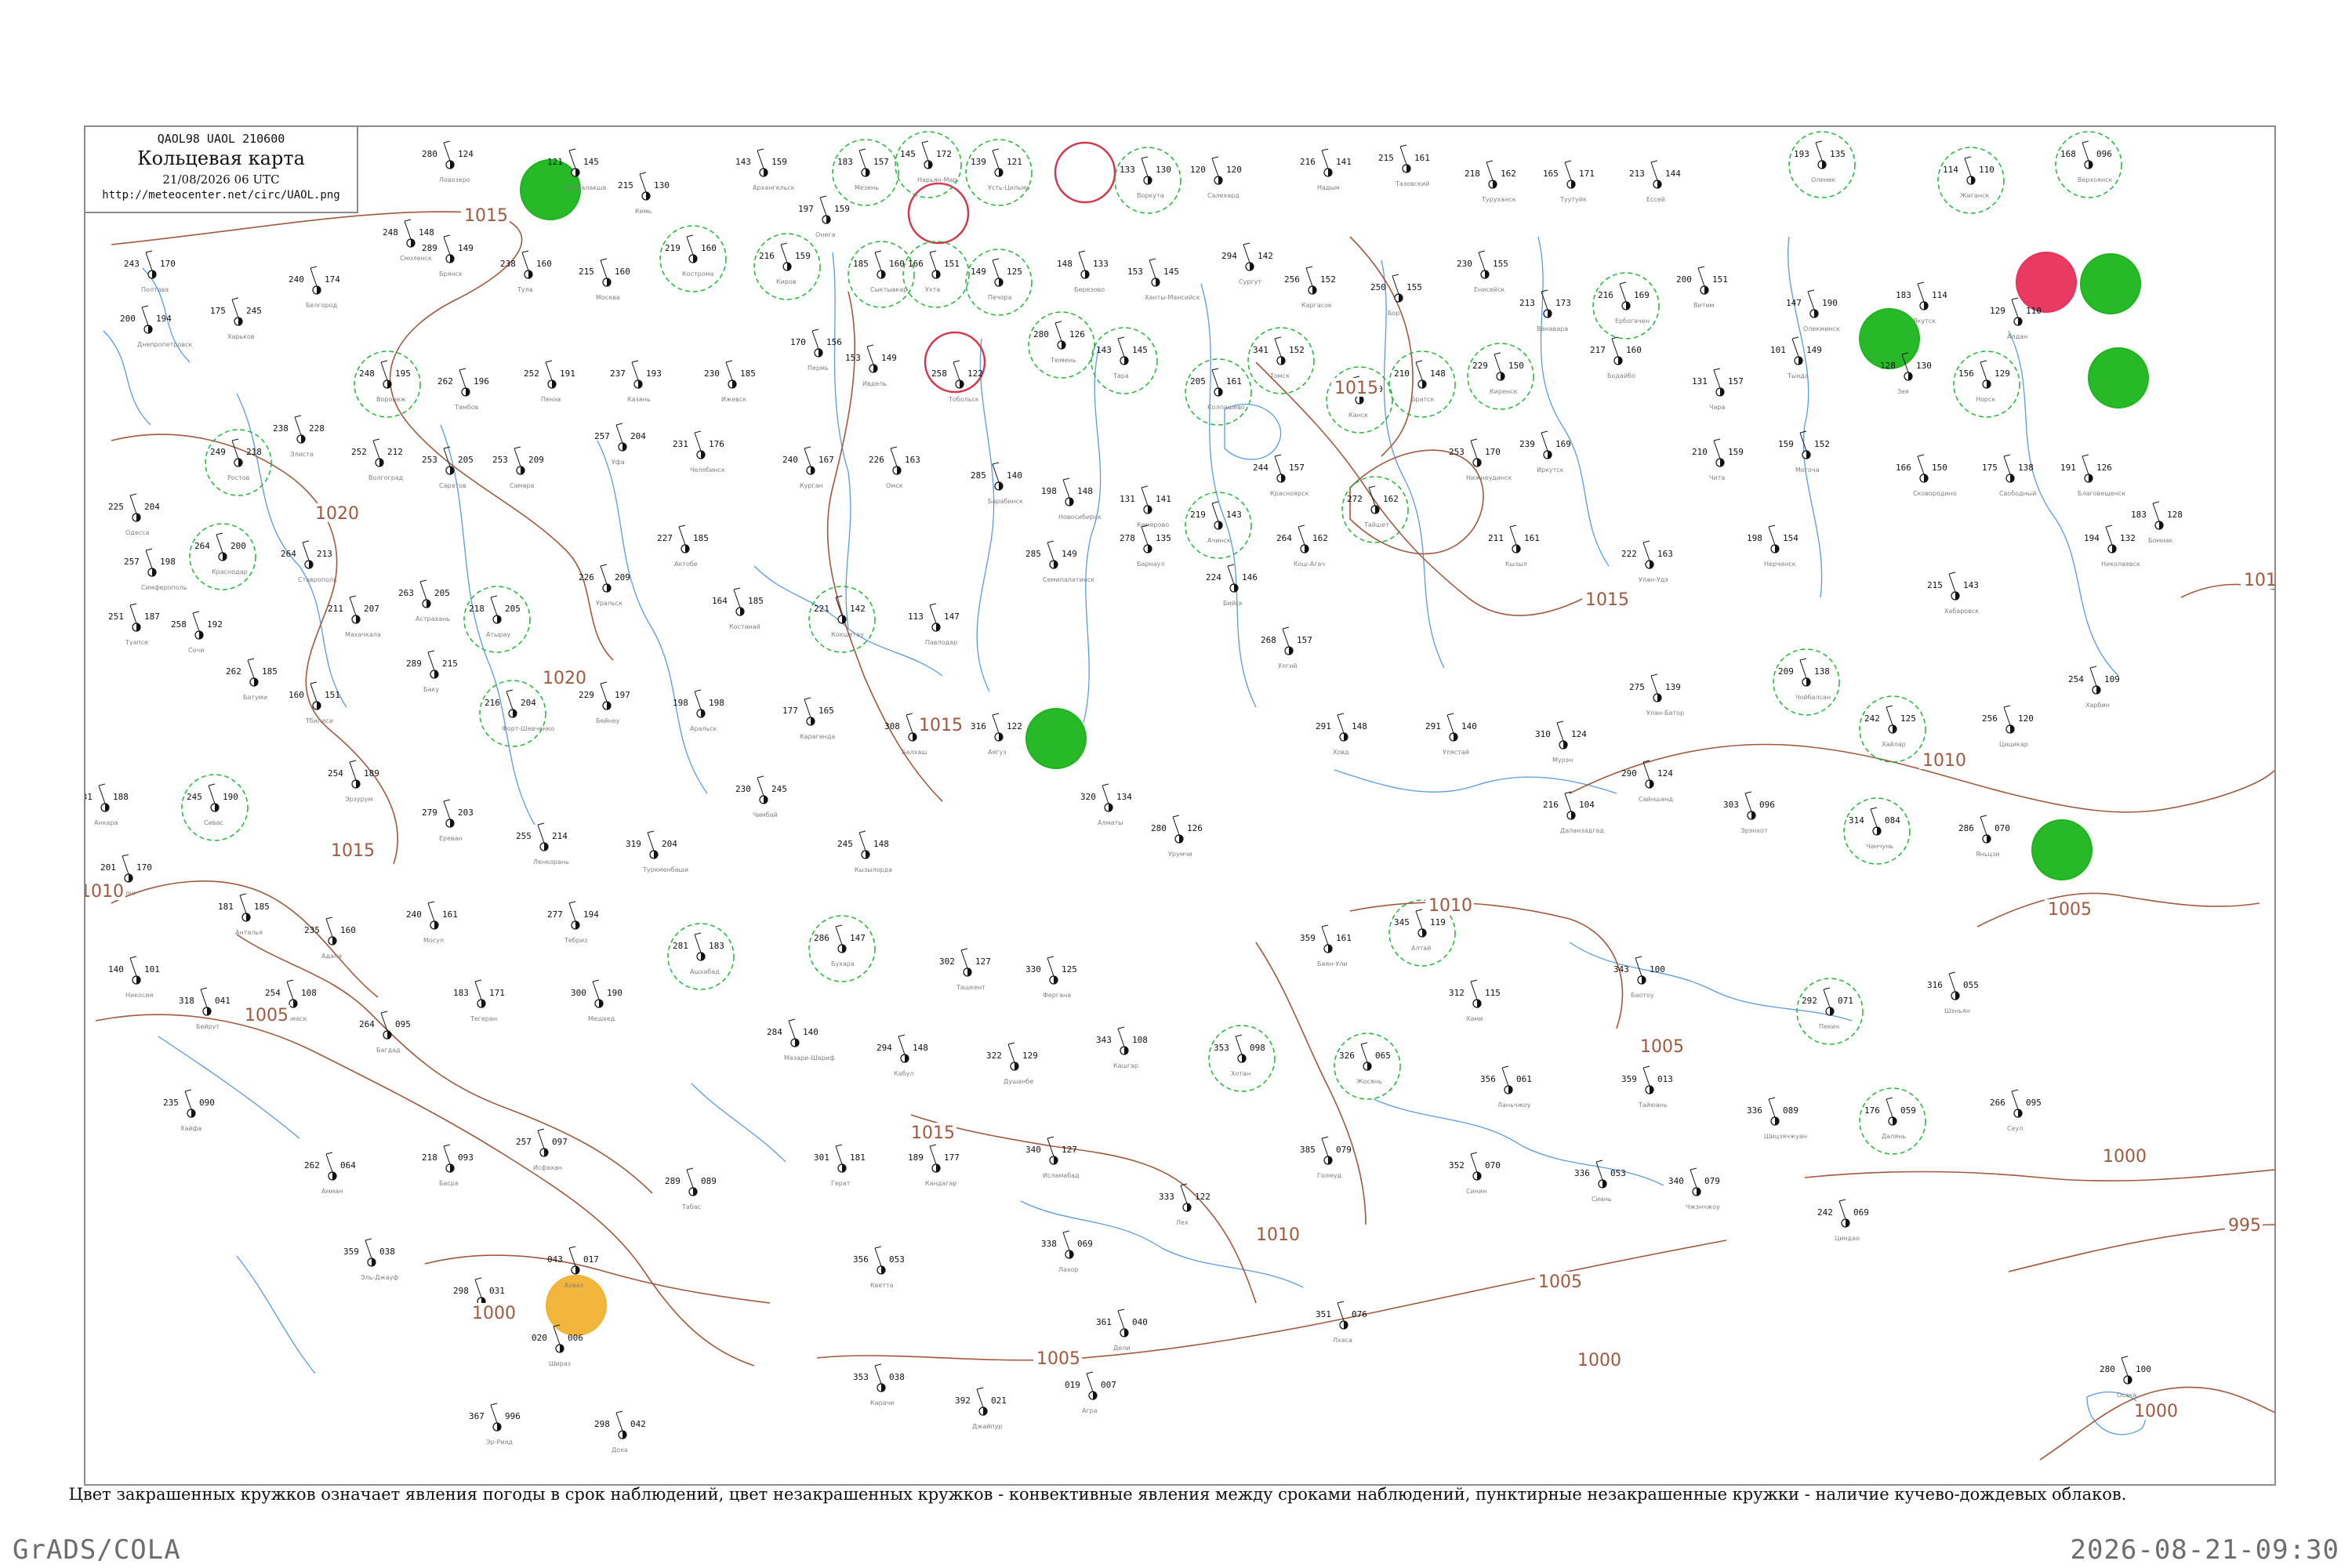 The image size is (2352, 1568). I want to click on station-plot: 268 157 Улгий, so click(1286, 648).